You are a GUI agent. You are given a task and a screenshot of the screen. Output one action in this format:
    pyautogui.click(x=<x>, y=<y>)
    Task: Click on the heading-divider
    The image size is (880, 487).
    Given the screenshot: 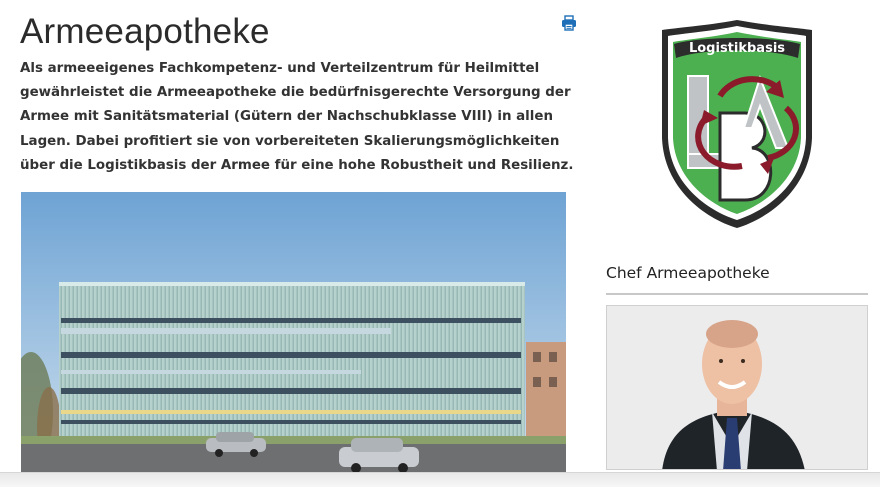 What is the action you would take?
    pyautogui.click(x=737, y=294)
    